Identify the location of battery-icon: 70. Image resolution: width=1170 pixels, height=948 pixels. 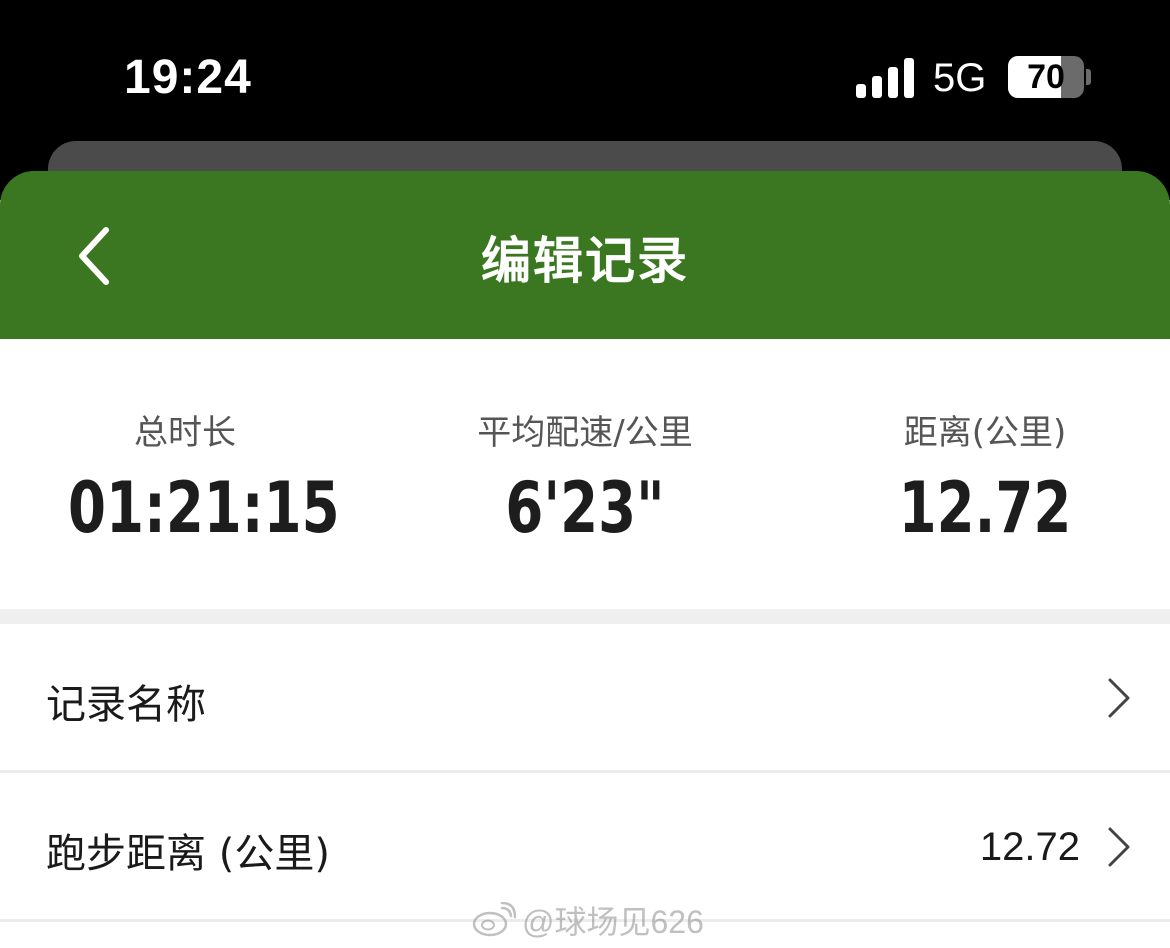
(1046, 77).